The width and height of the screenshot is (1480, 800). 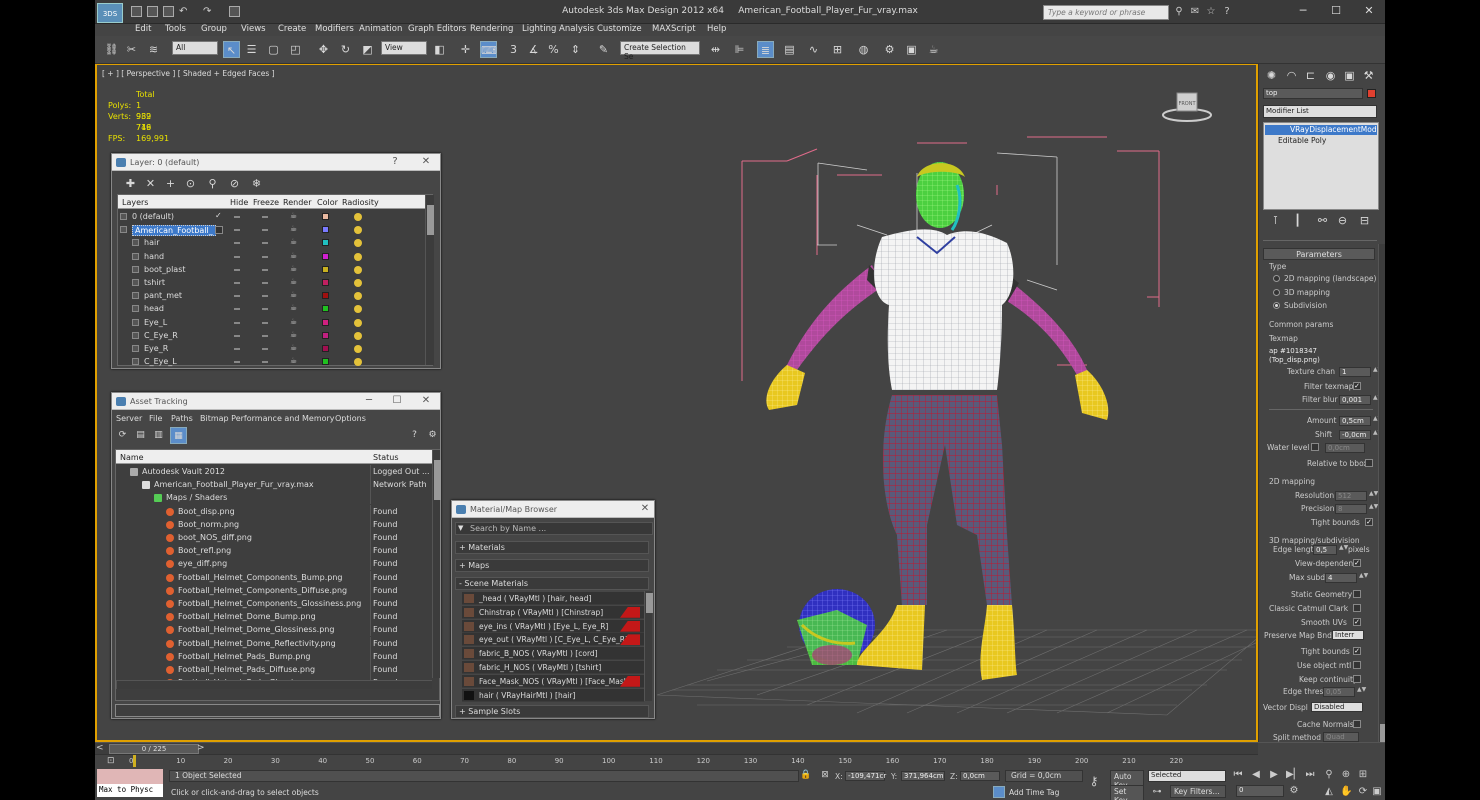 What do you see at coordinates (1339, 692) in the screenshot?
I see `edge-thresh-input: 0,05` at bounding box center [1339, 692].